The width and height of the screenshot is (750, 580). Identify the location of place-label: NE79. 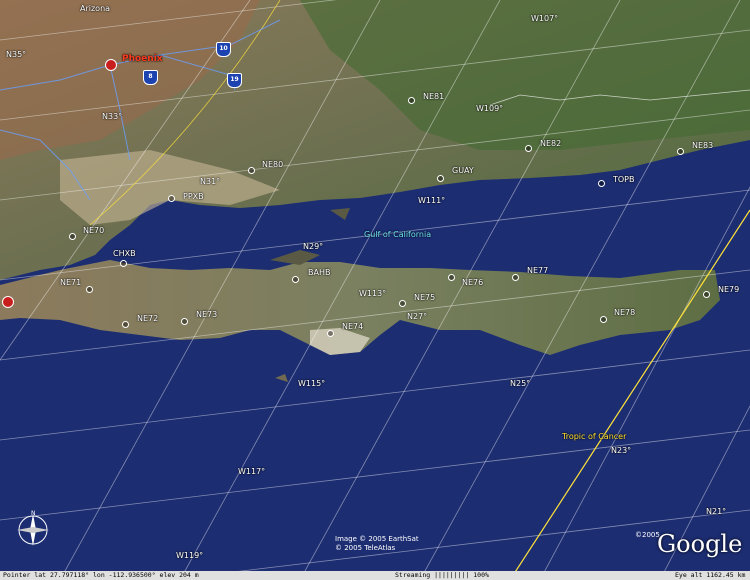
(729, 289).